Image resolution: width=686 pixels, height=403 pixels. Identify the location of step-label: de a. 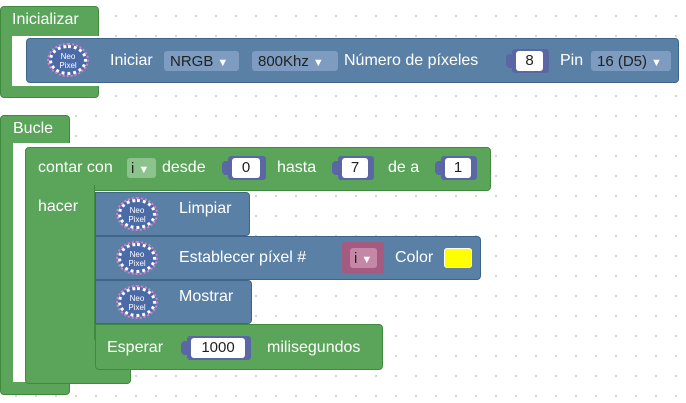
(404, 167).